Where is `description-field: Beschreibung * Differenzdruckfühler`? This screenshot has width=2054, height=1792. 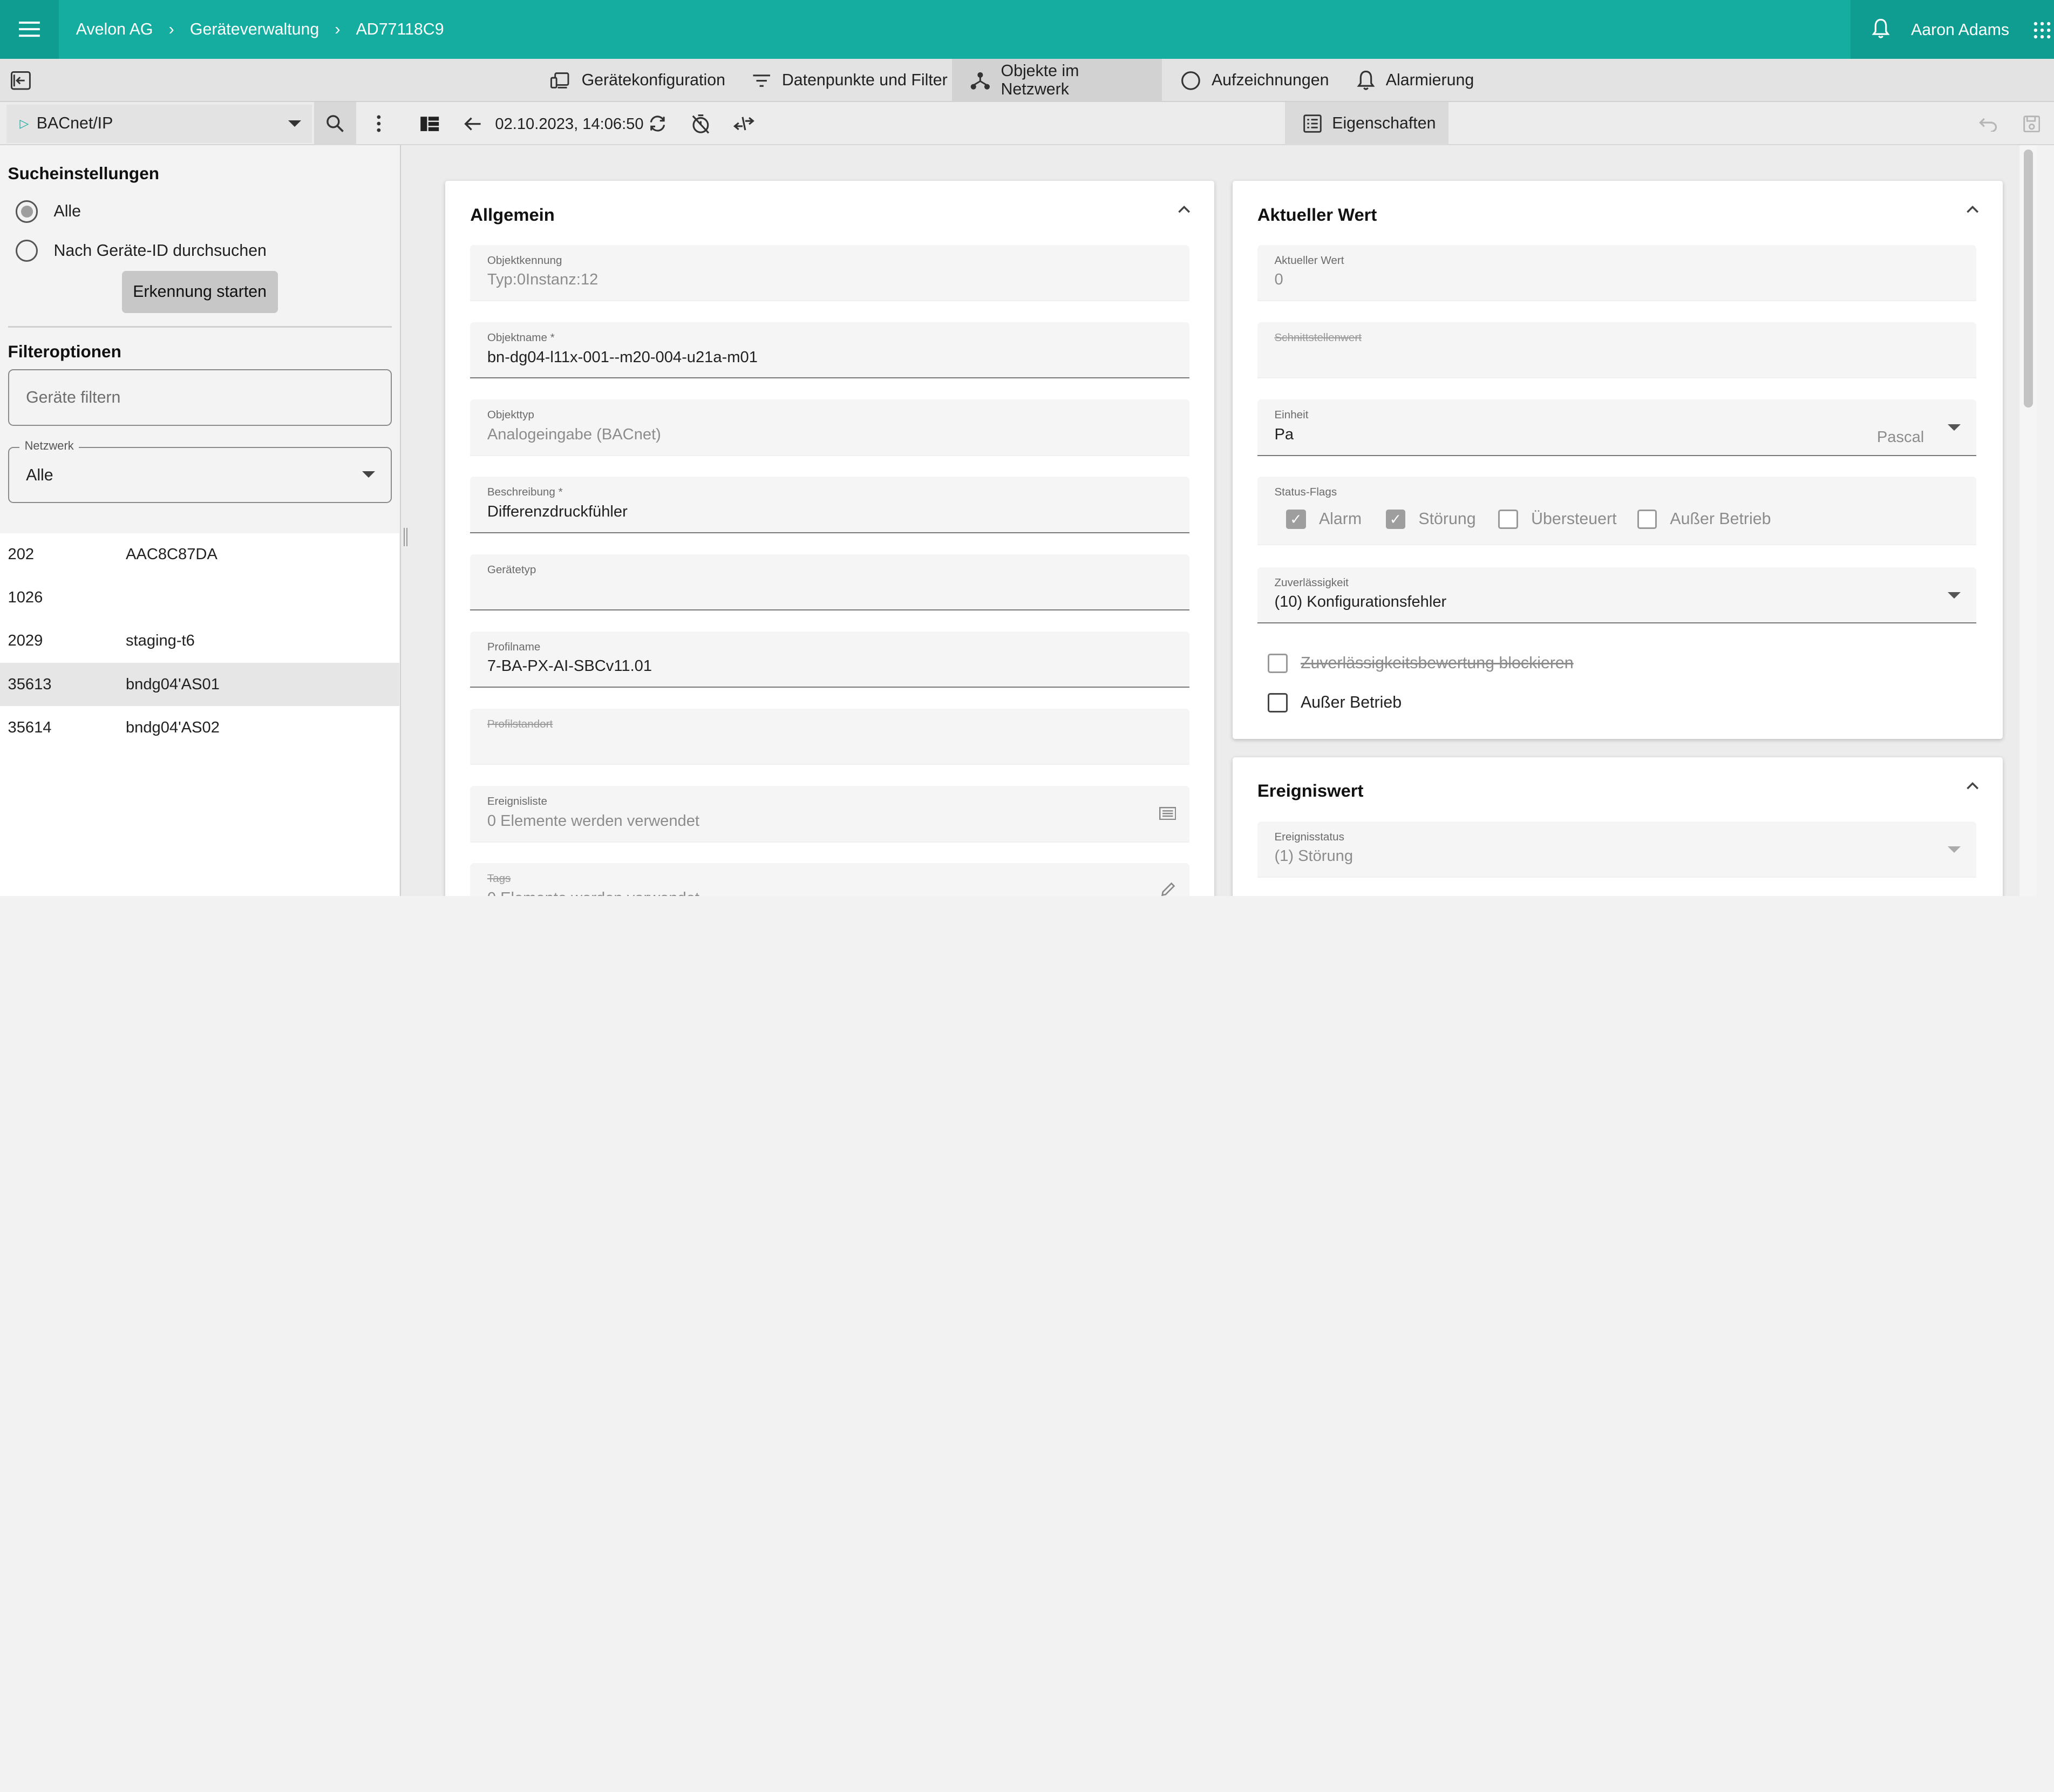
description-field: Beschreibung * Differenzdruckfühler is located at coordinates (830, 505).